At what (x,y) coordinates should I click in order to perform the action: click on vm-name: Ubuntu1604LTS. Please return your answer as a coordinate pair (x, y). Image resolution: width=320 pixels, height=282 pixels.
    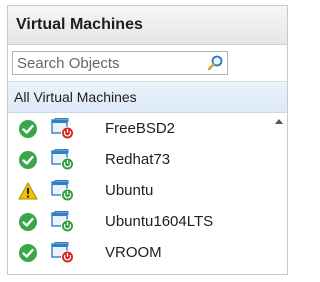
    Looking at the image, I should click on (159, 221).